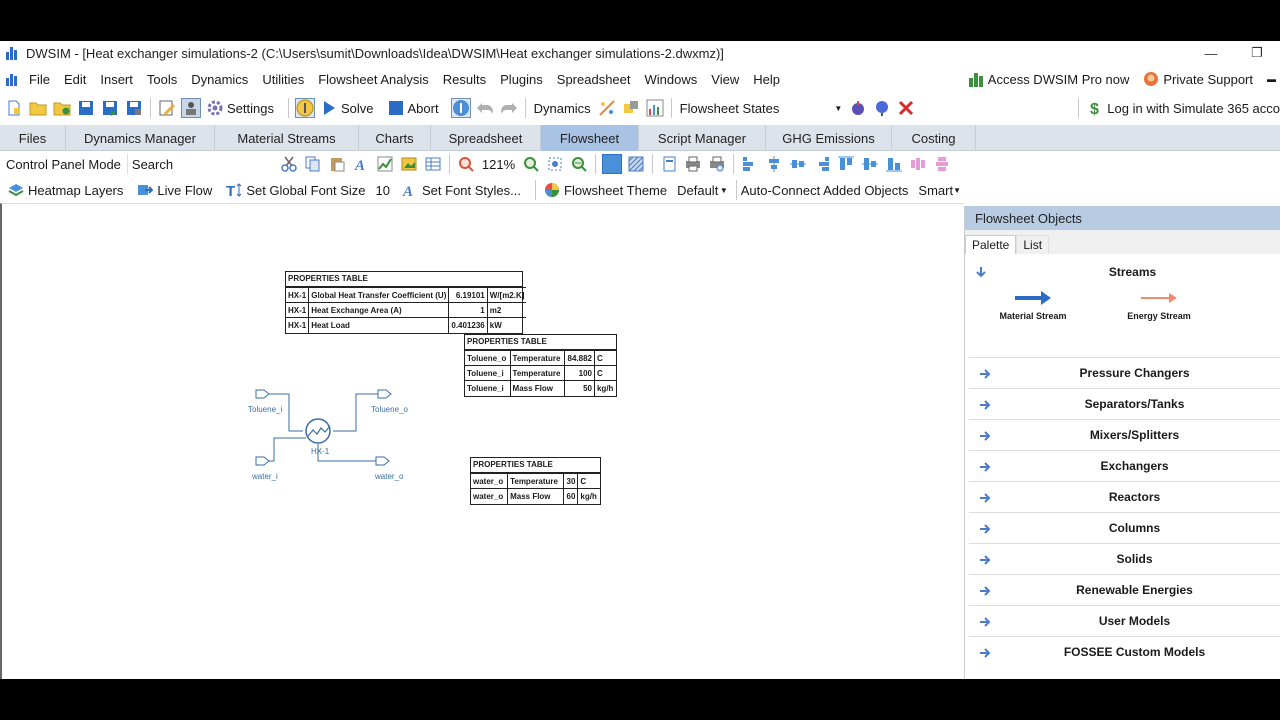 This screenshot has height=720, width=1280. What do you see at coordinates (250, 108) in the screenshot?
I see `settings-button: Settings` at bounding box center [250, 108].